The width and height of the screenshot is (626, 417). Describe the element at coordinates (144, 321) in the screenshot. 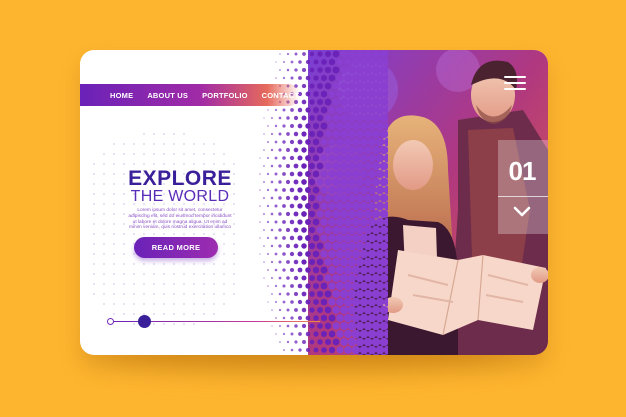

I see `slider-handle` at that location.